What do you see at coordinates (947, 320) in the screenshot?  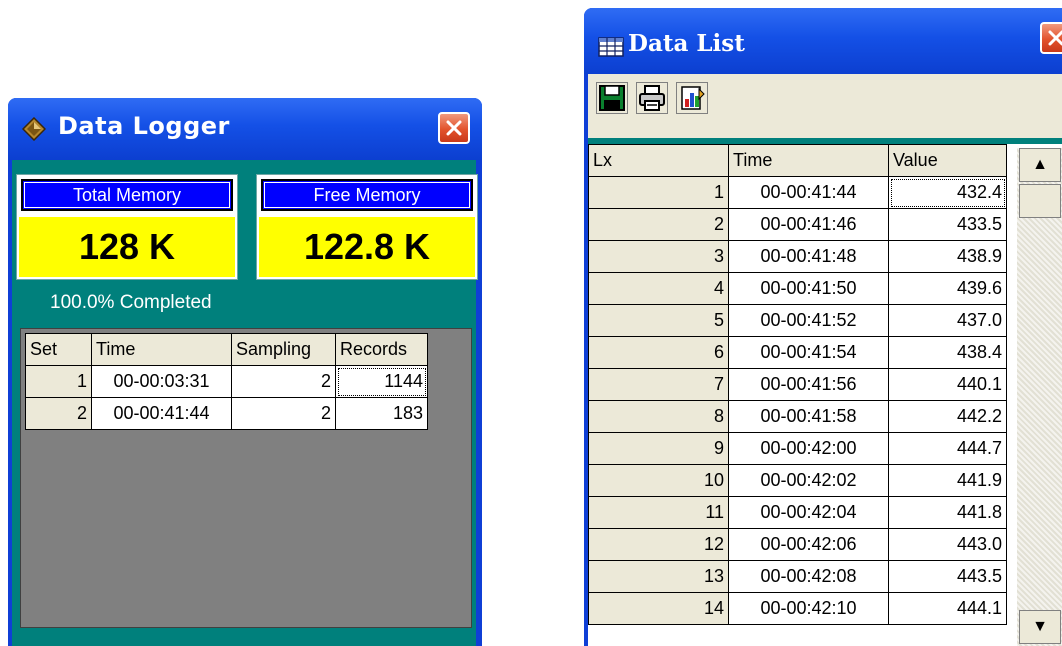 I see `value-cell: 437.0` at bounding box center [947, 320].